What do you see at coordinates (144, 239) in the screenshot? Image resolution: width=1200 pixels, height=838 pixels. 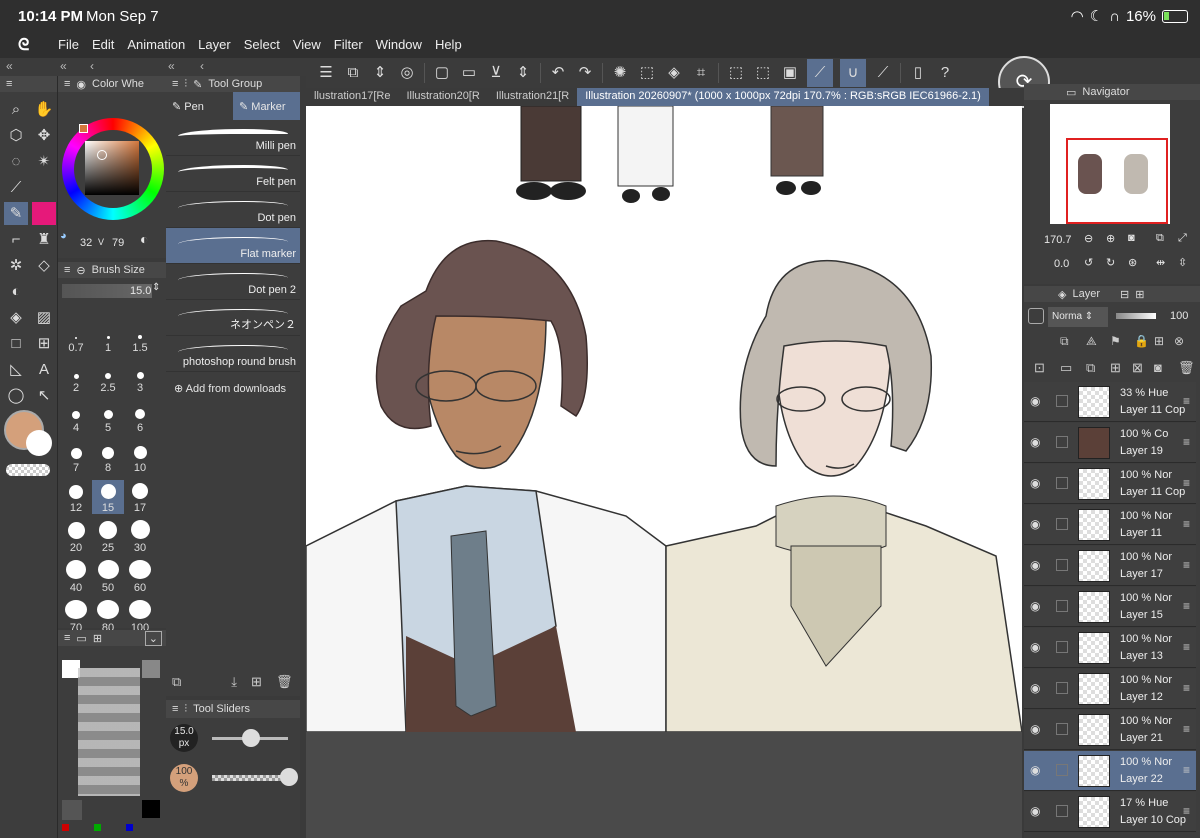 I see `color-mode-icon: ◐` at bounding box center [144, 239].